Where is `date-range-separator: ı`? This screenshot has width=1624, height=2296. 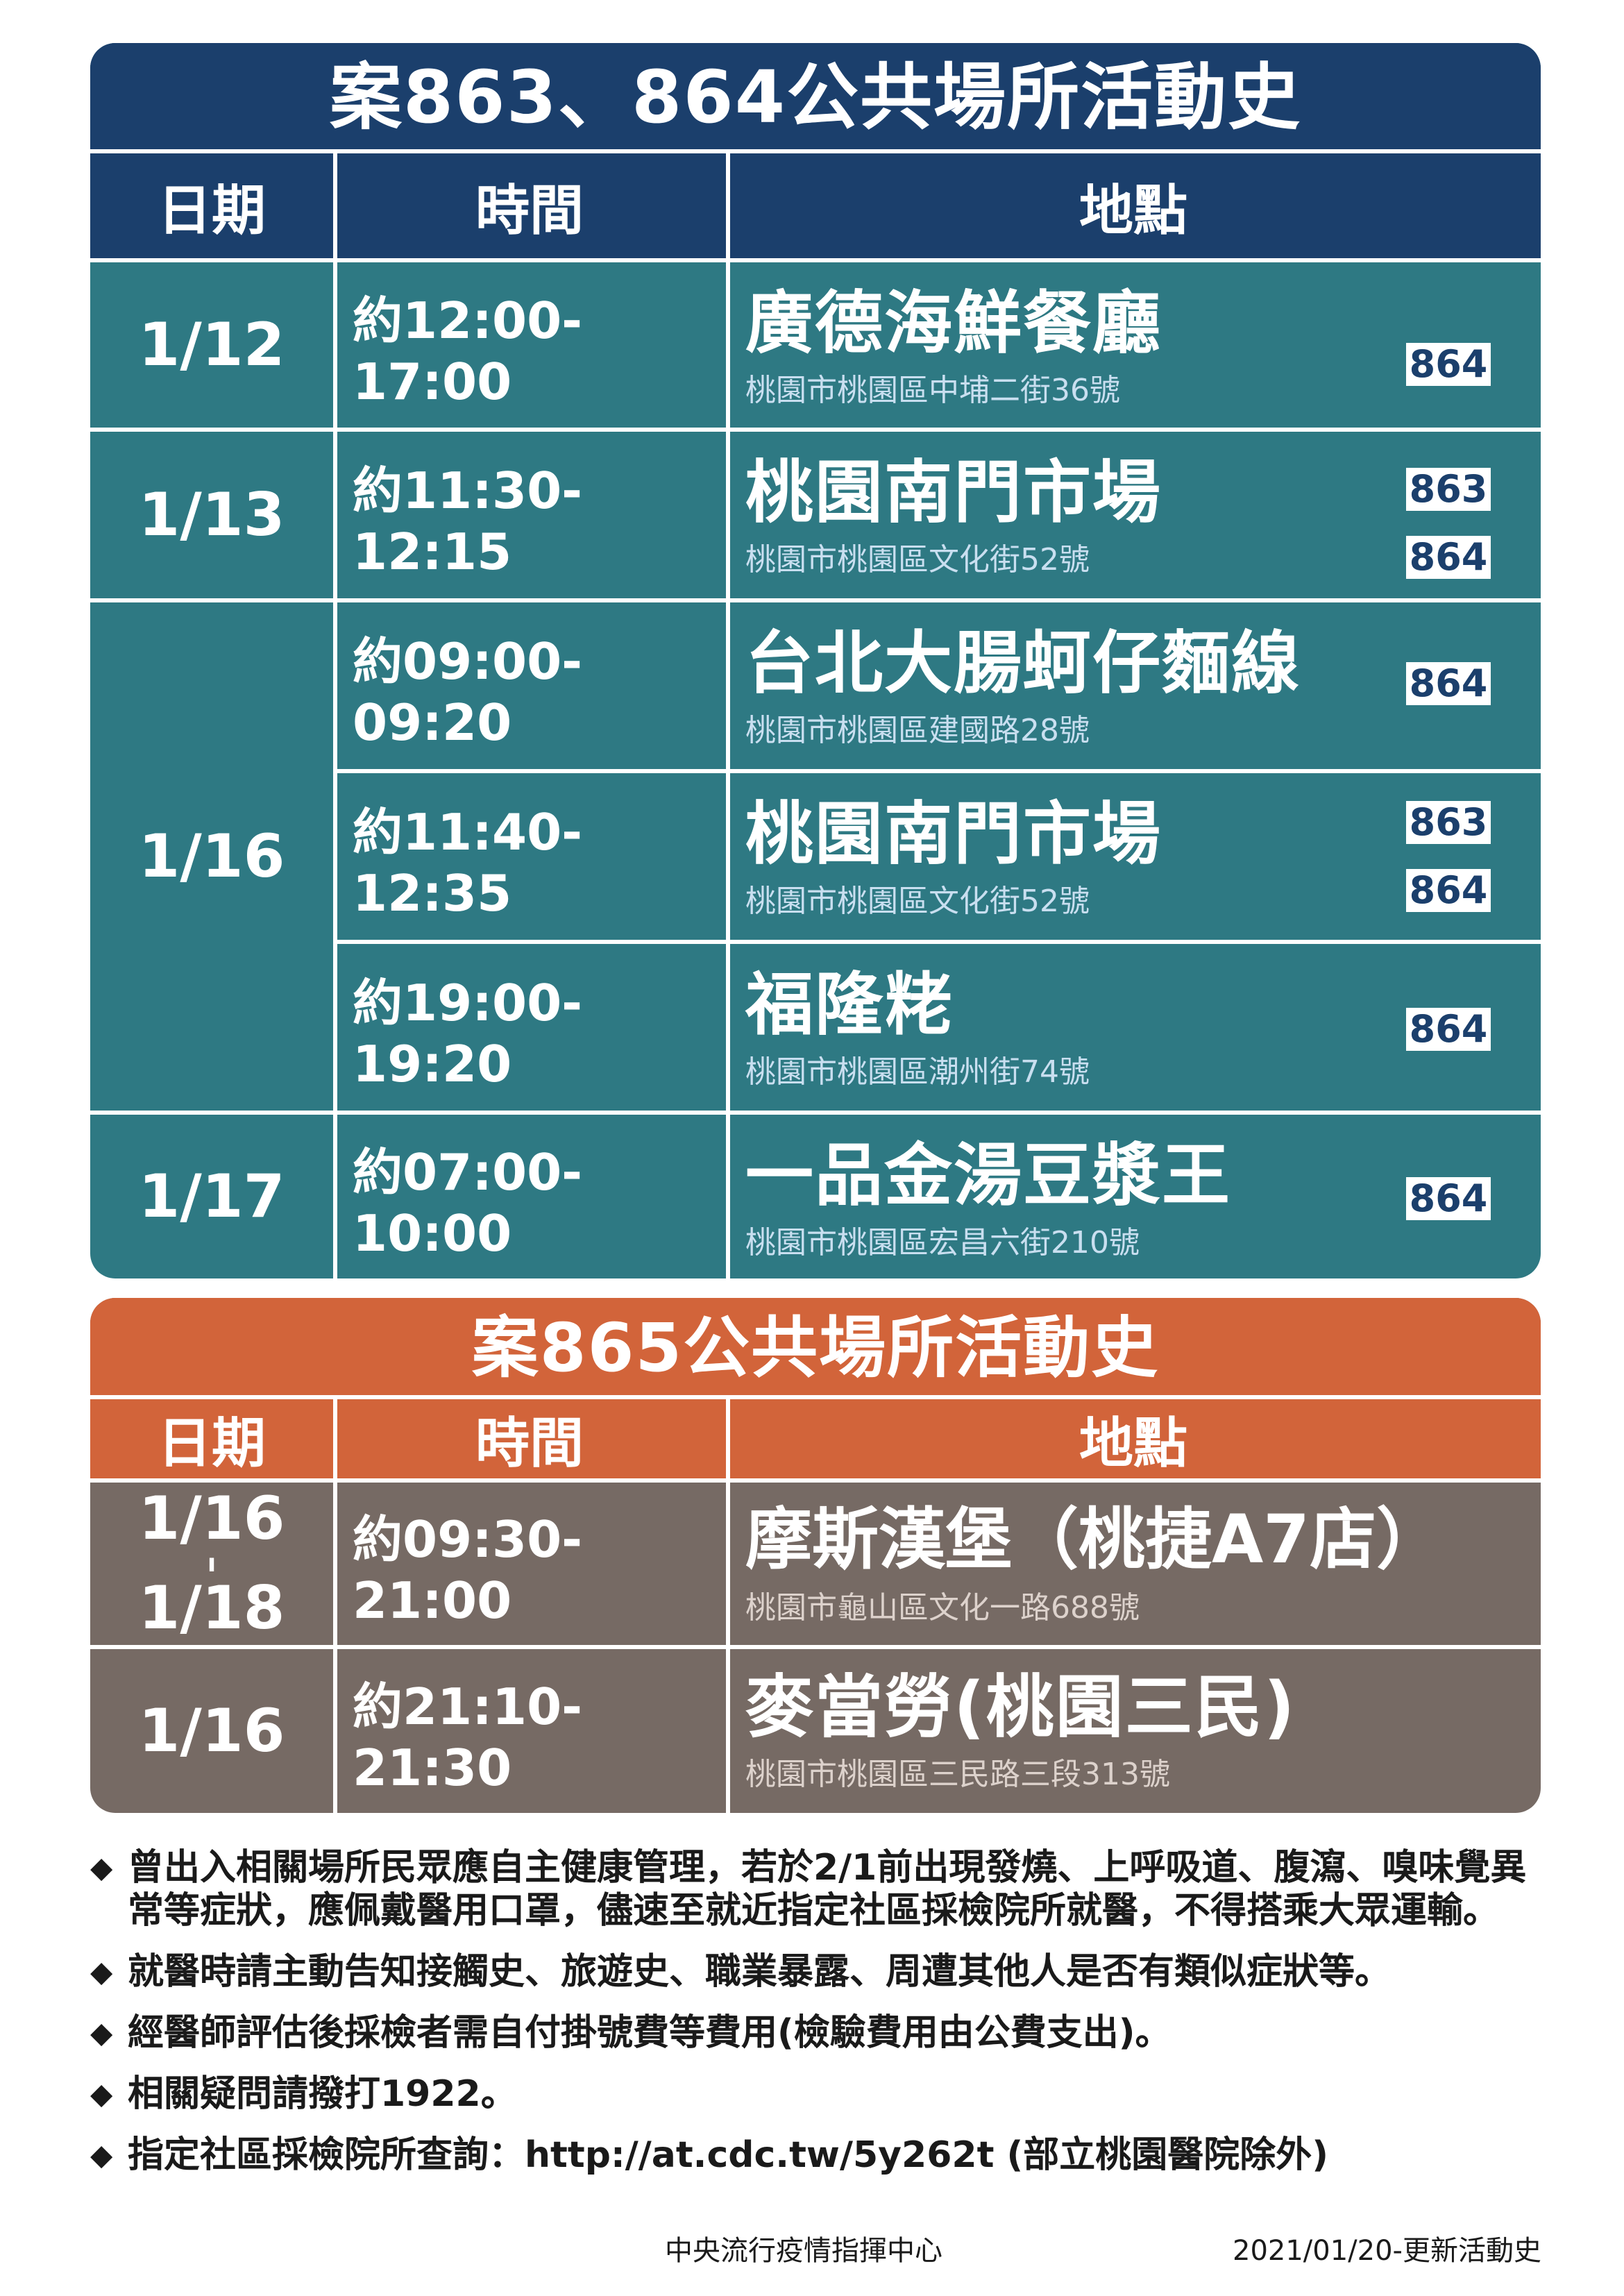 date-range-separator: ı is located at coordinates (212, 1563).